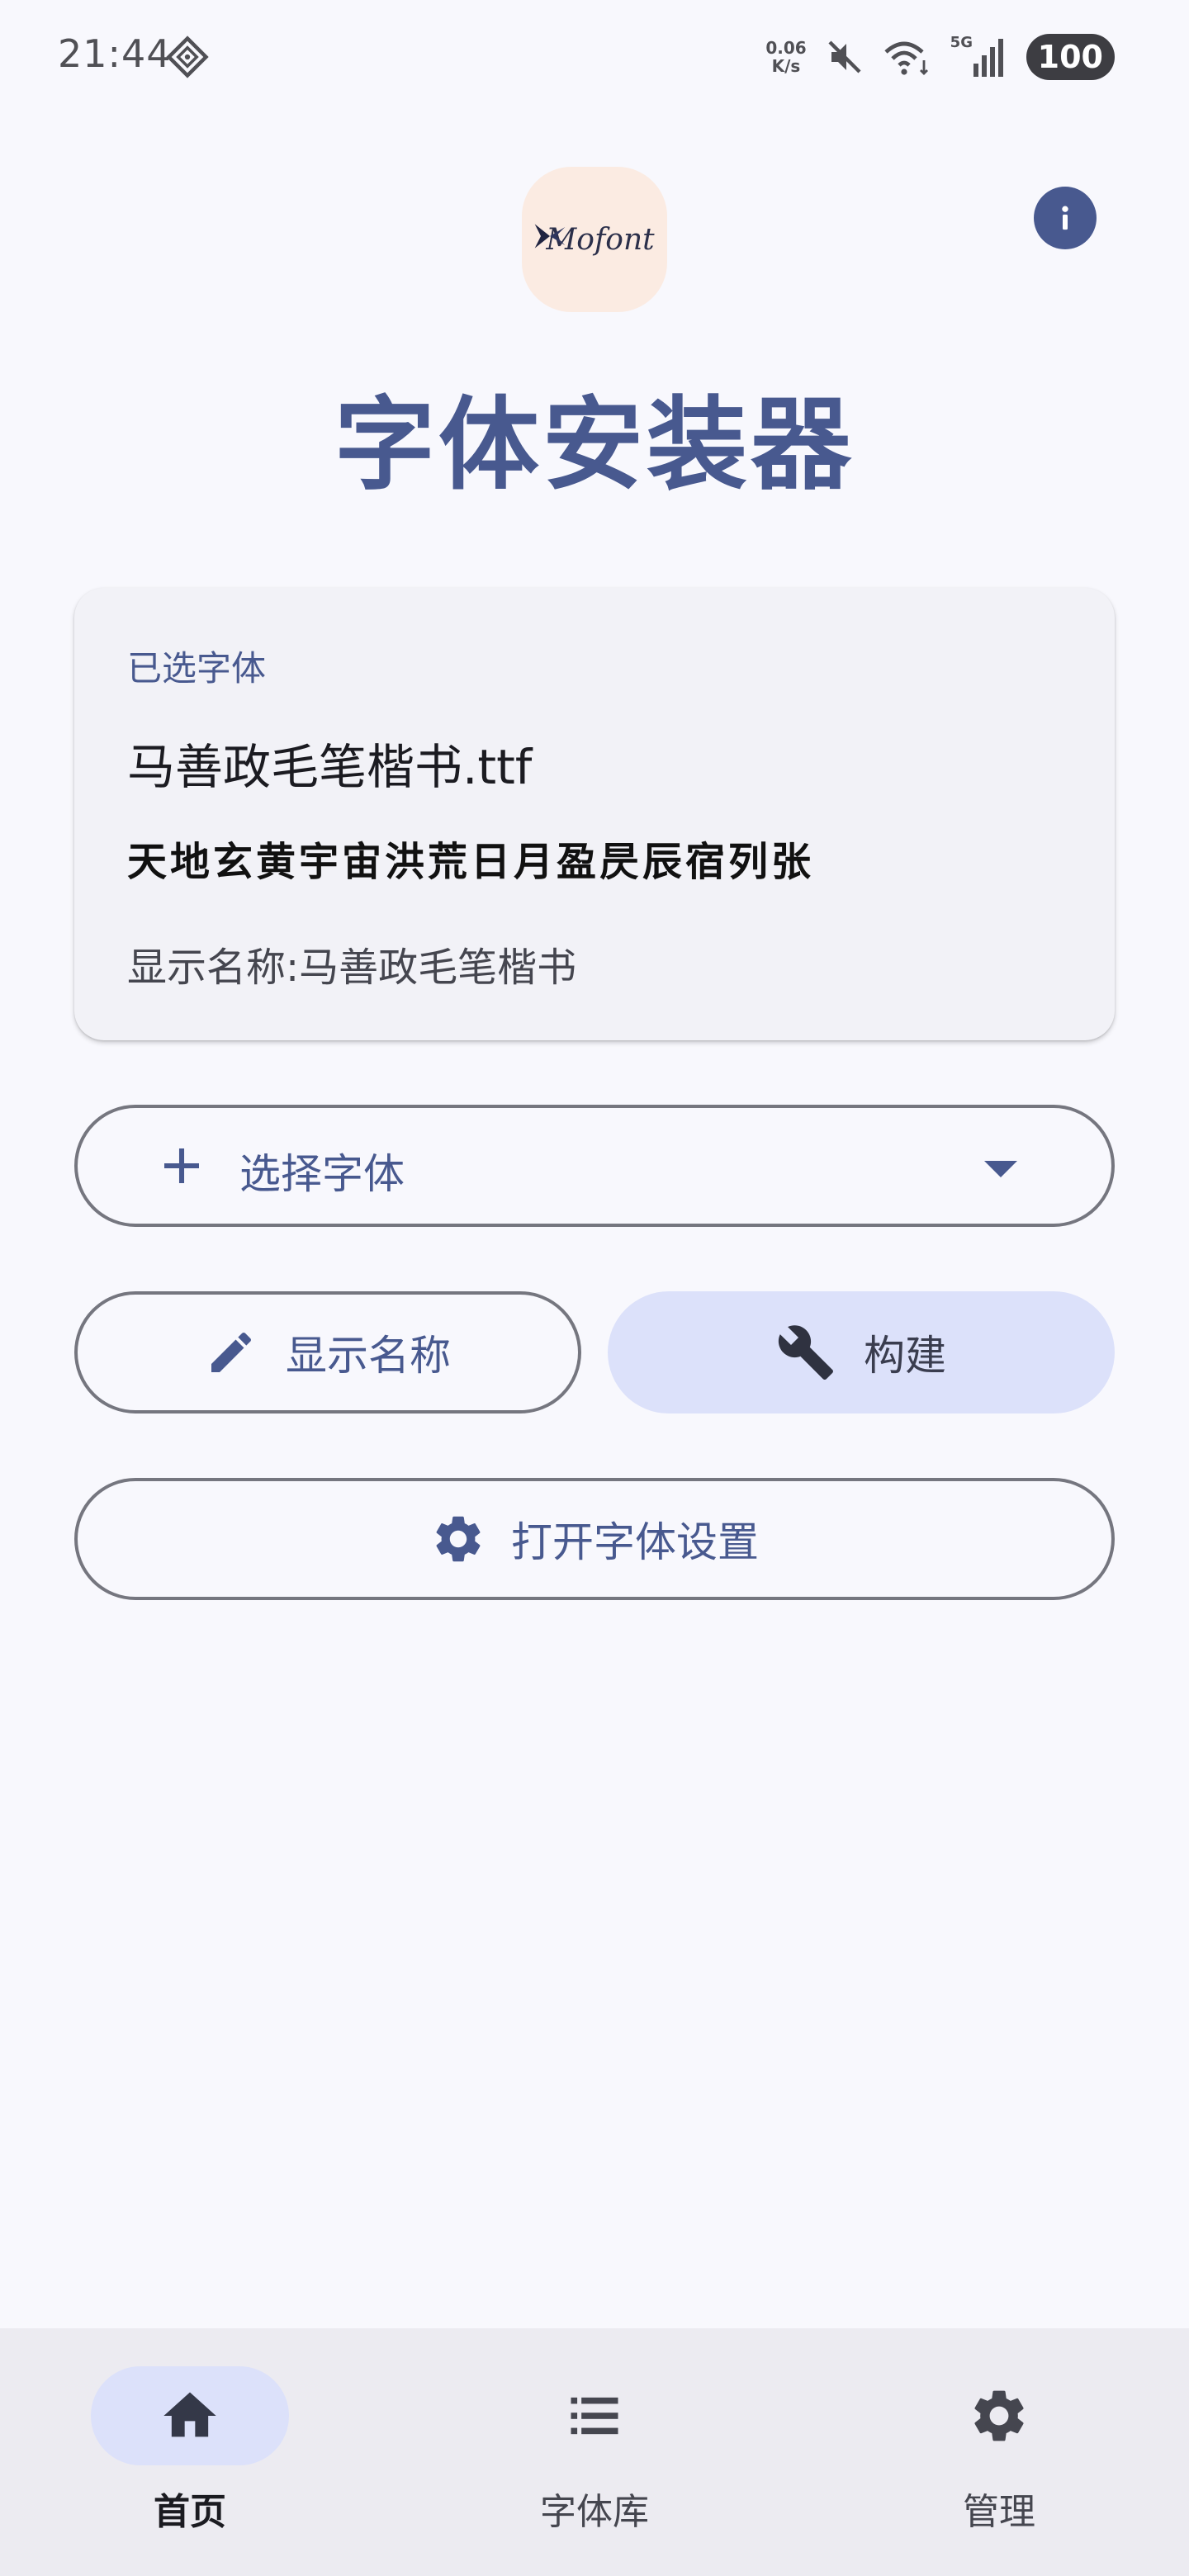 The image size is (1189, 2576). What do you see at coordinates (187, 57) in the screenshot?
I see `app-notification-icon` at bounding box center [187, 57].